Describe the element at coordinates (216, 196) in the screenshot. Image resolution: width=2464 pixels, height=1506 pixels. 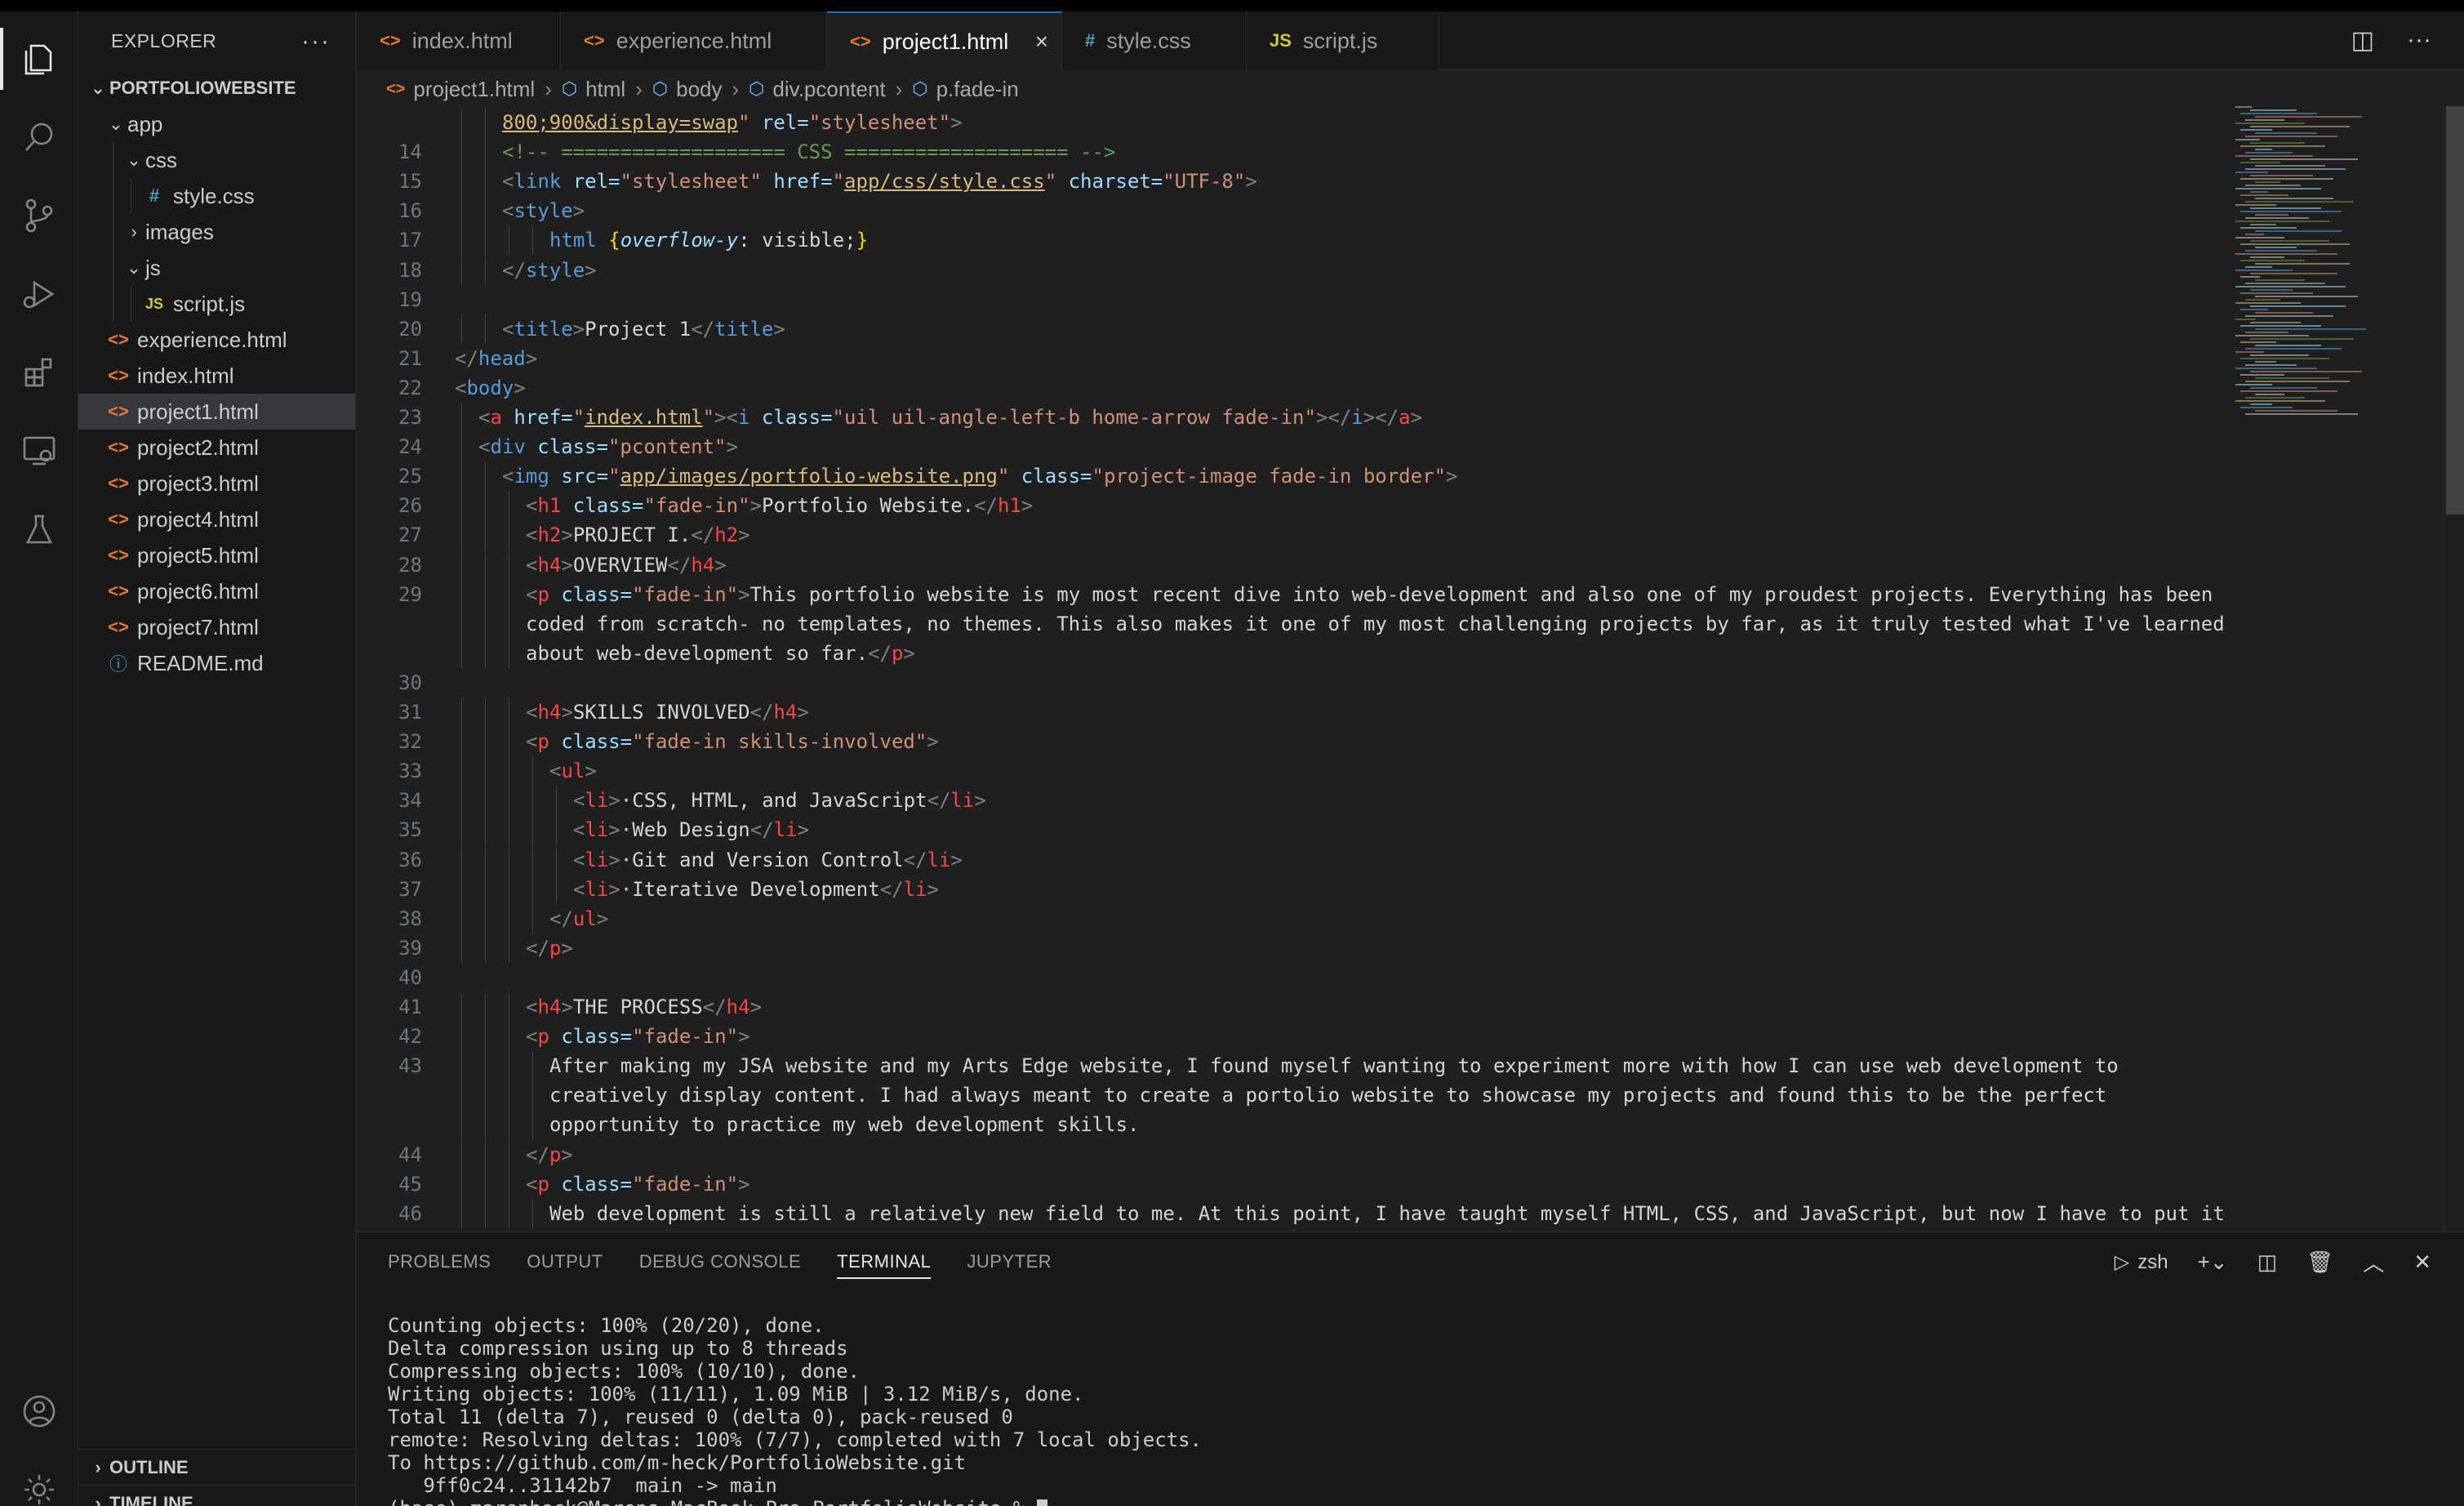
I see `file-item: # style.css` at that location.